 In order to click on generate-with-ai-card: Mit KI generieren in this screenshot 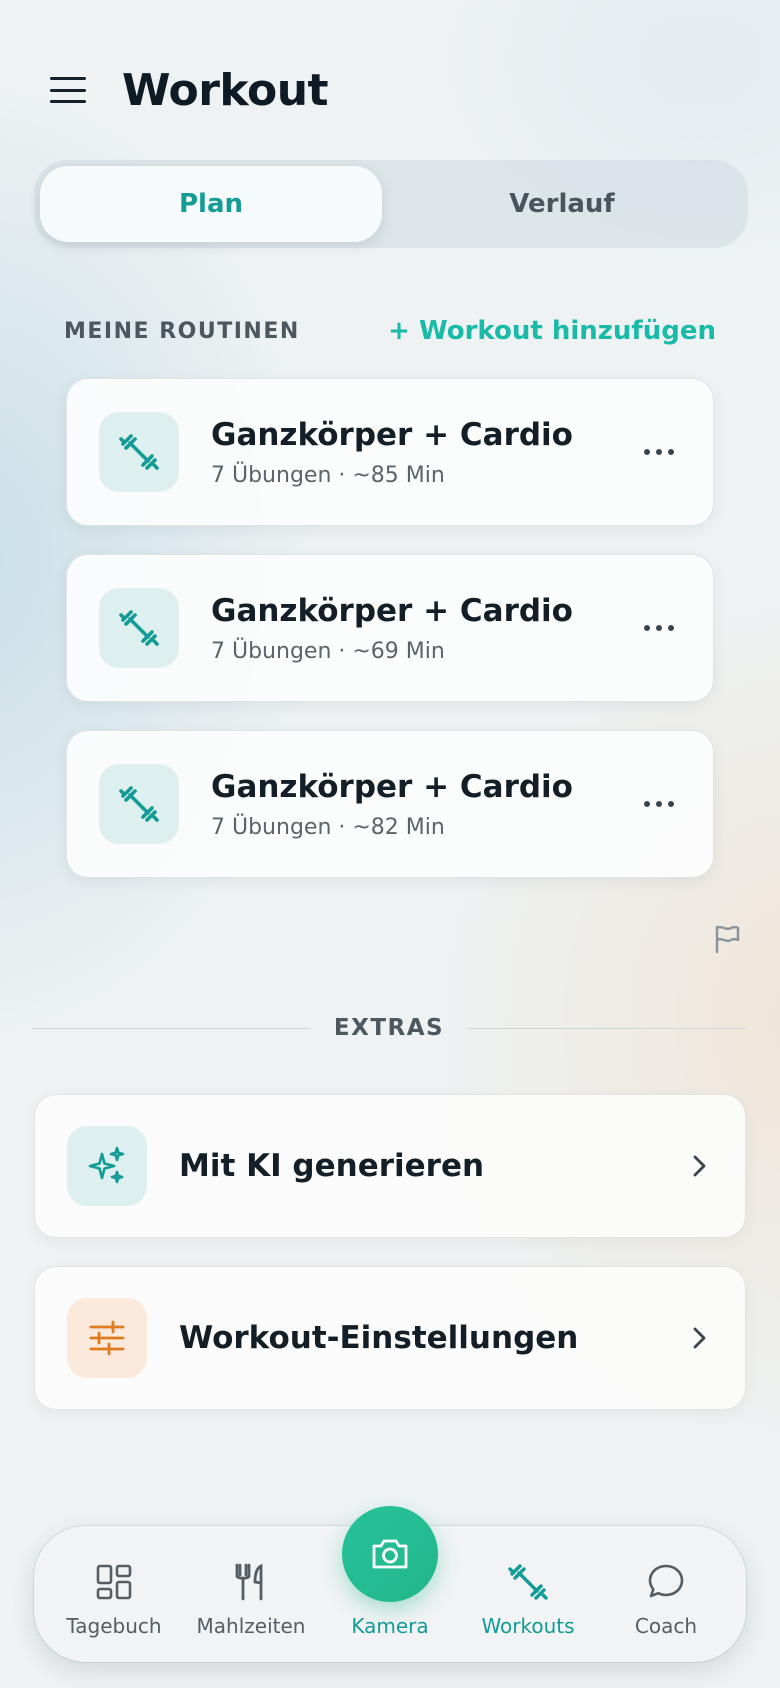, I will do `click(390, 1166)`.